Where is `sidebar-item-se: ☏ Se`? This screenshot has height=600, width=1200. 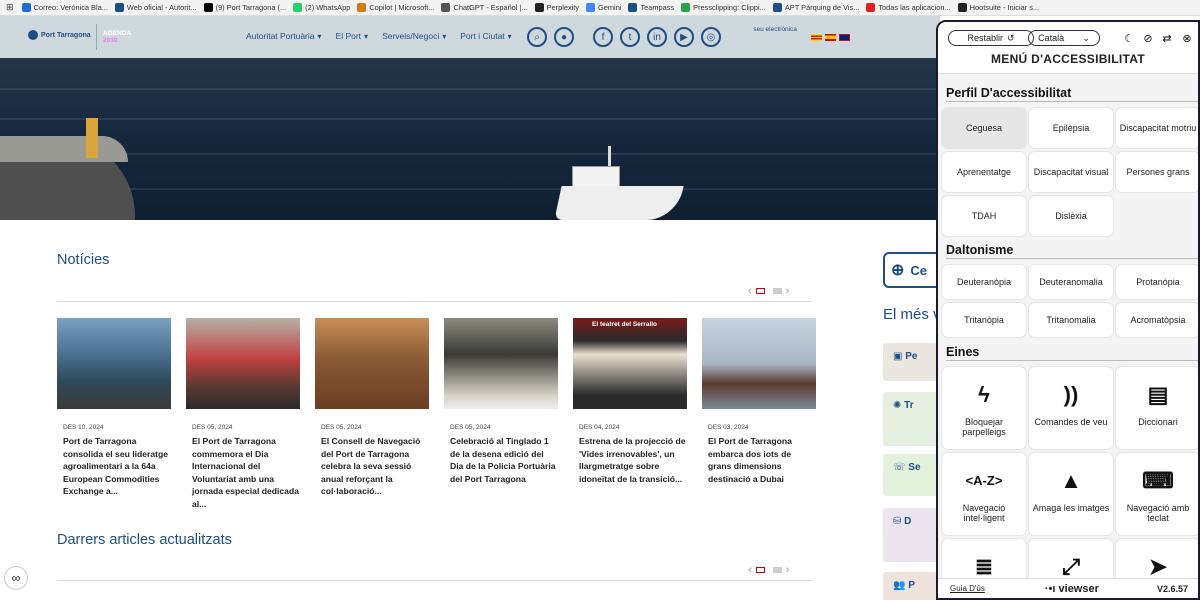
sidebar-item-se: ☏ Se is located at coordinates (913, 475).